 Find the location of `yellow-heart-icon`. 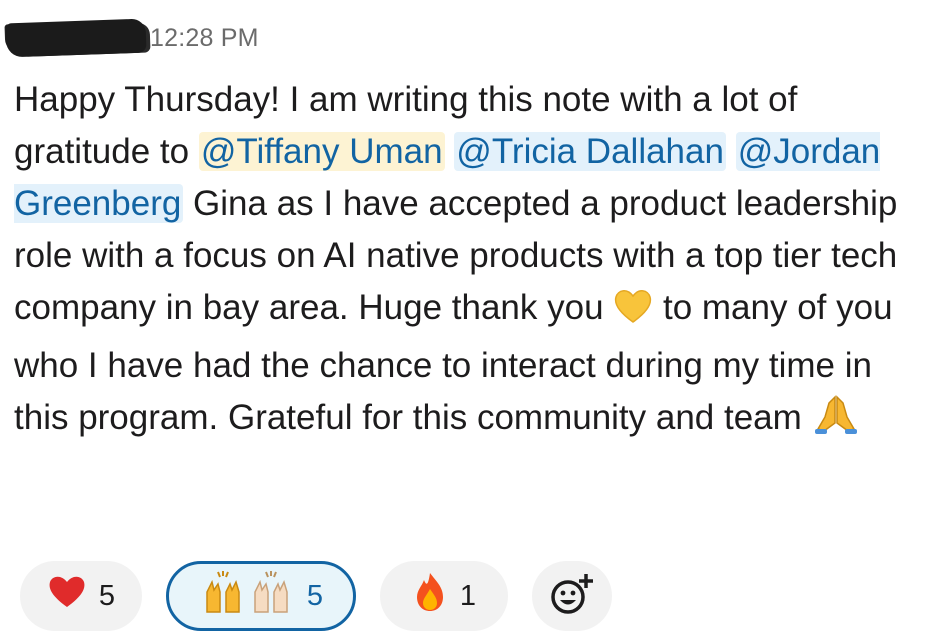

yellow-heart-icon is located at coordinates (633, 313).